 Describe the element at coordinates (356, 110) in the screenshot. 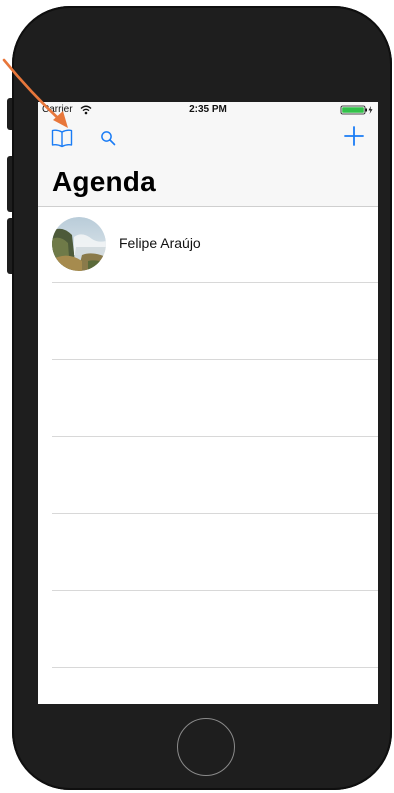

I see `battery-icon` at that location.